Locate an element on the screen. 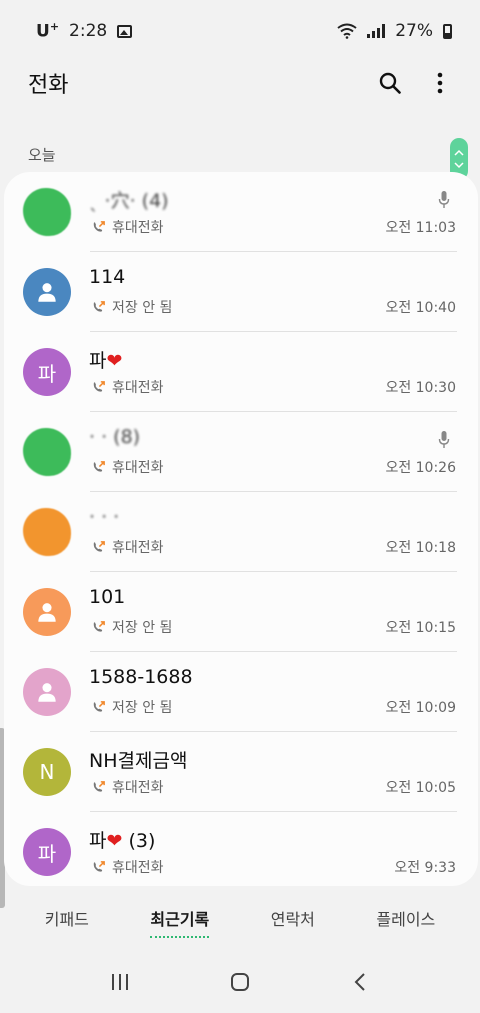 The height and width of the screenshot is (1013, 480). signal-icon is located at coordinates (376, 31).